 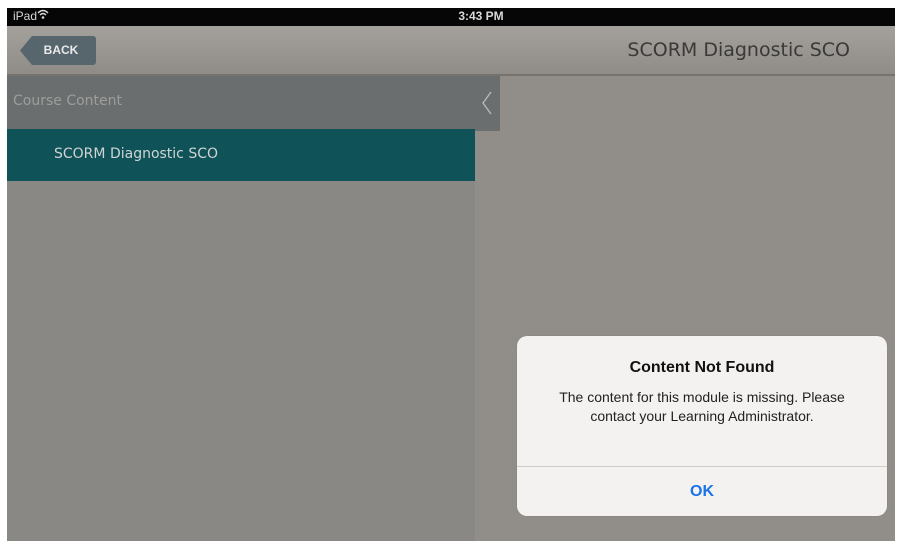 I want to click on navigation-bar: BACK SCORM Diagnostic SCO, so click(x=451, y=51).